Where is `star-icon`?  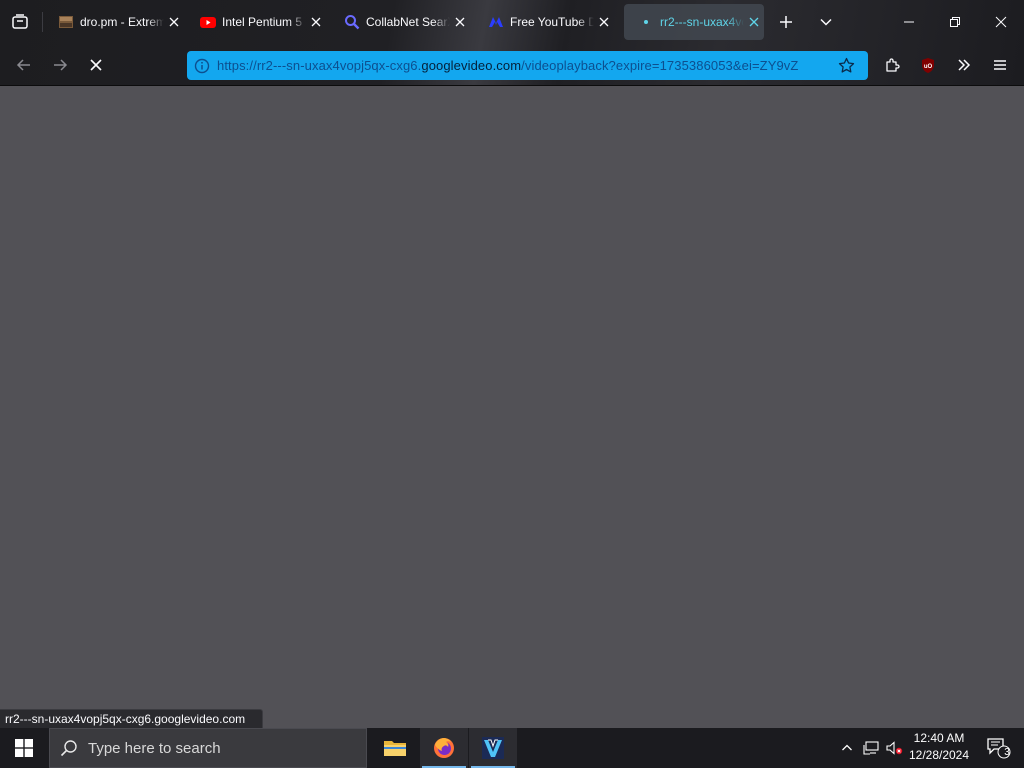 star-icon is located at coordinates (846, 65).